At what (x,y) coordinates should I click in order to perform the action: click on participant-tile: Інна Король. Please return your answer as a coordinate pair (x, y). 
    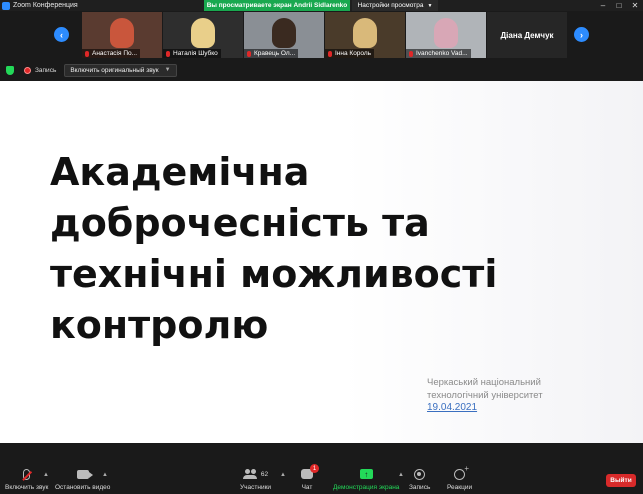
    Looking at the image, I should click on (365, 35).